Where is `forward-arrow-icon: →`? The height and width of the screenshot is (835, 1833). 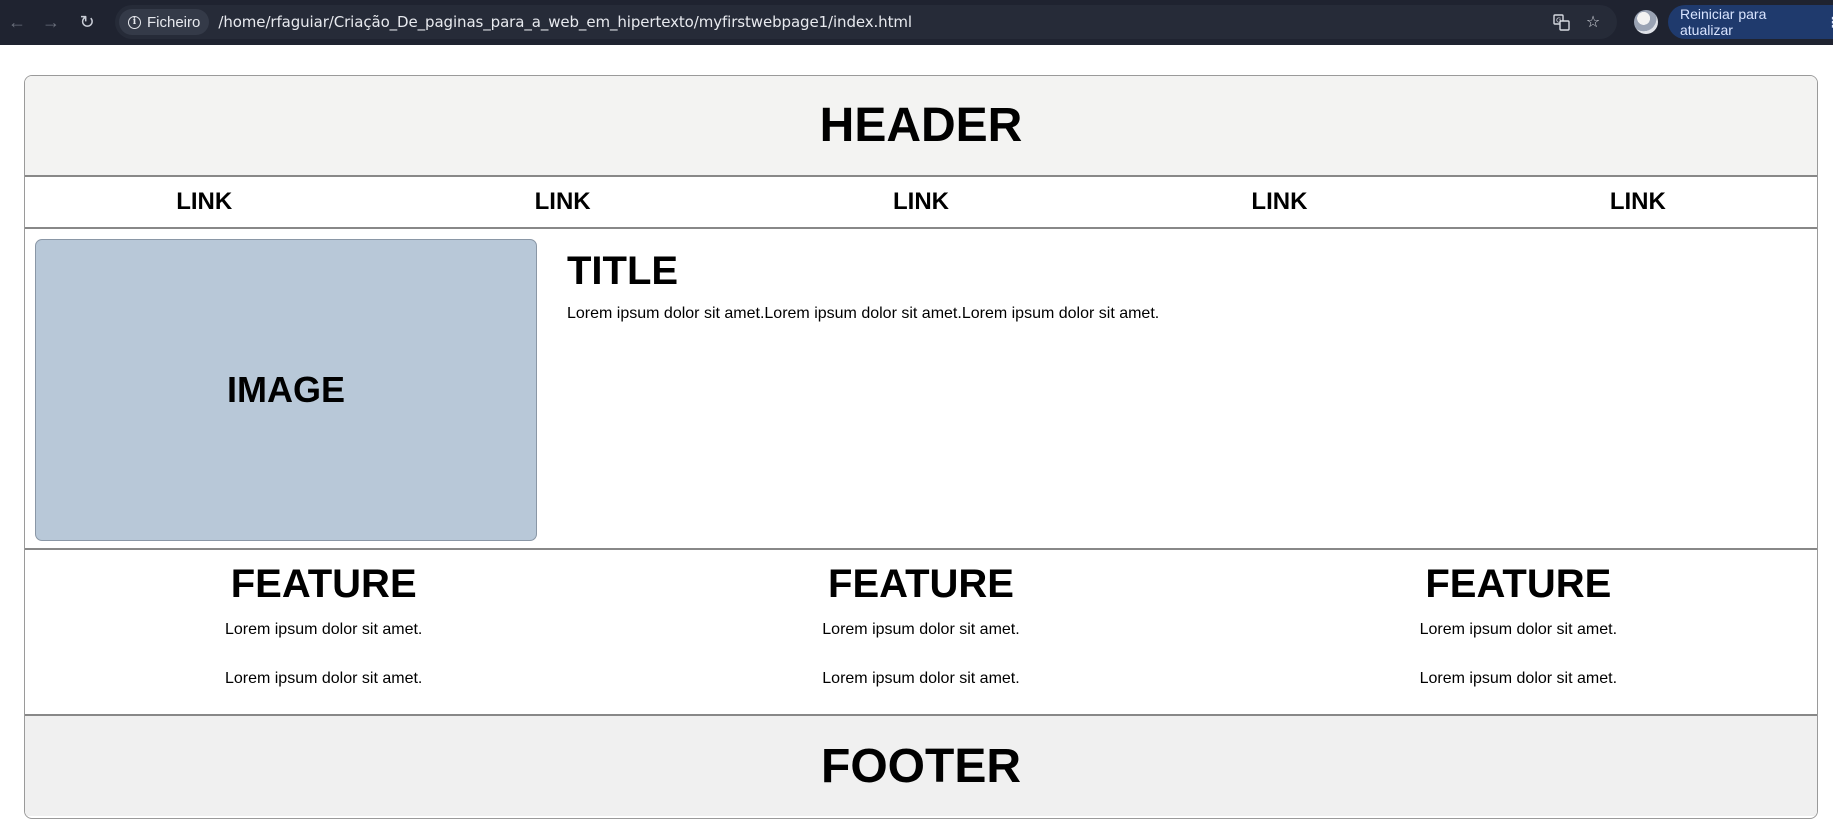
forward-arrow-icon: → is located at coordinates (51, 22).